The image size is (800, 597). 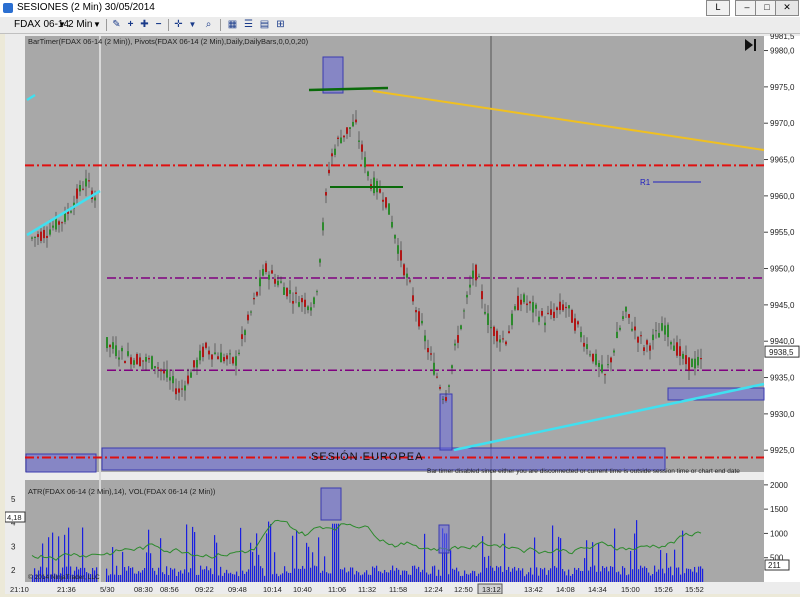 I want to click on time-tick-label: 09:22, so click(x=204, y=589).